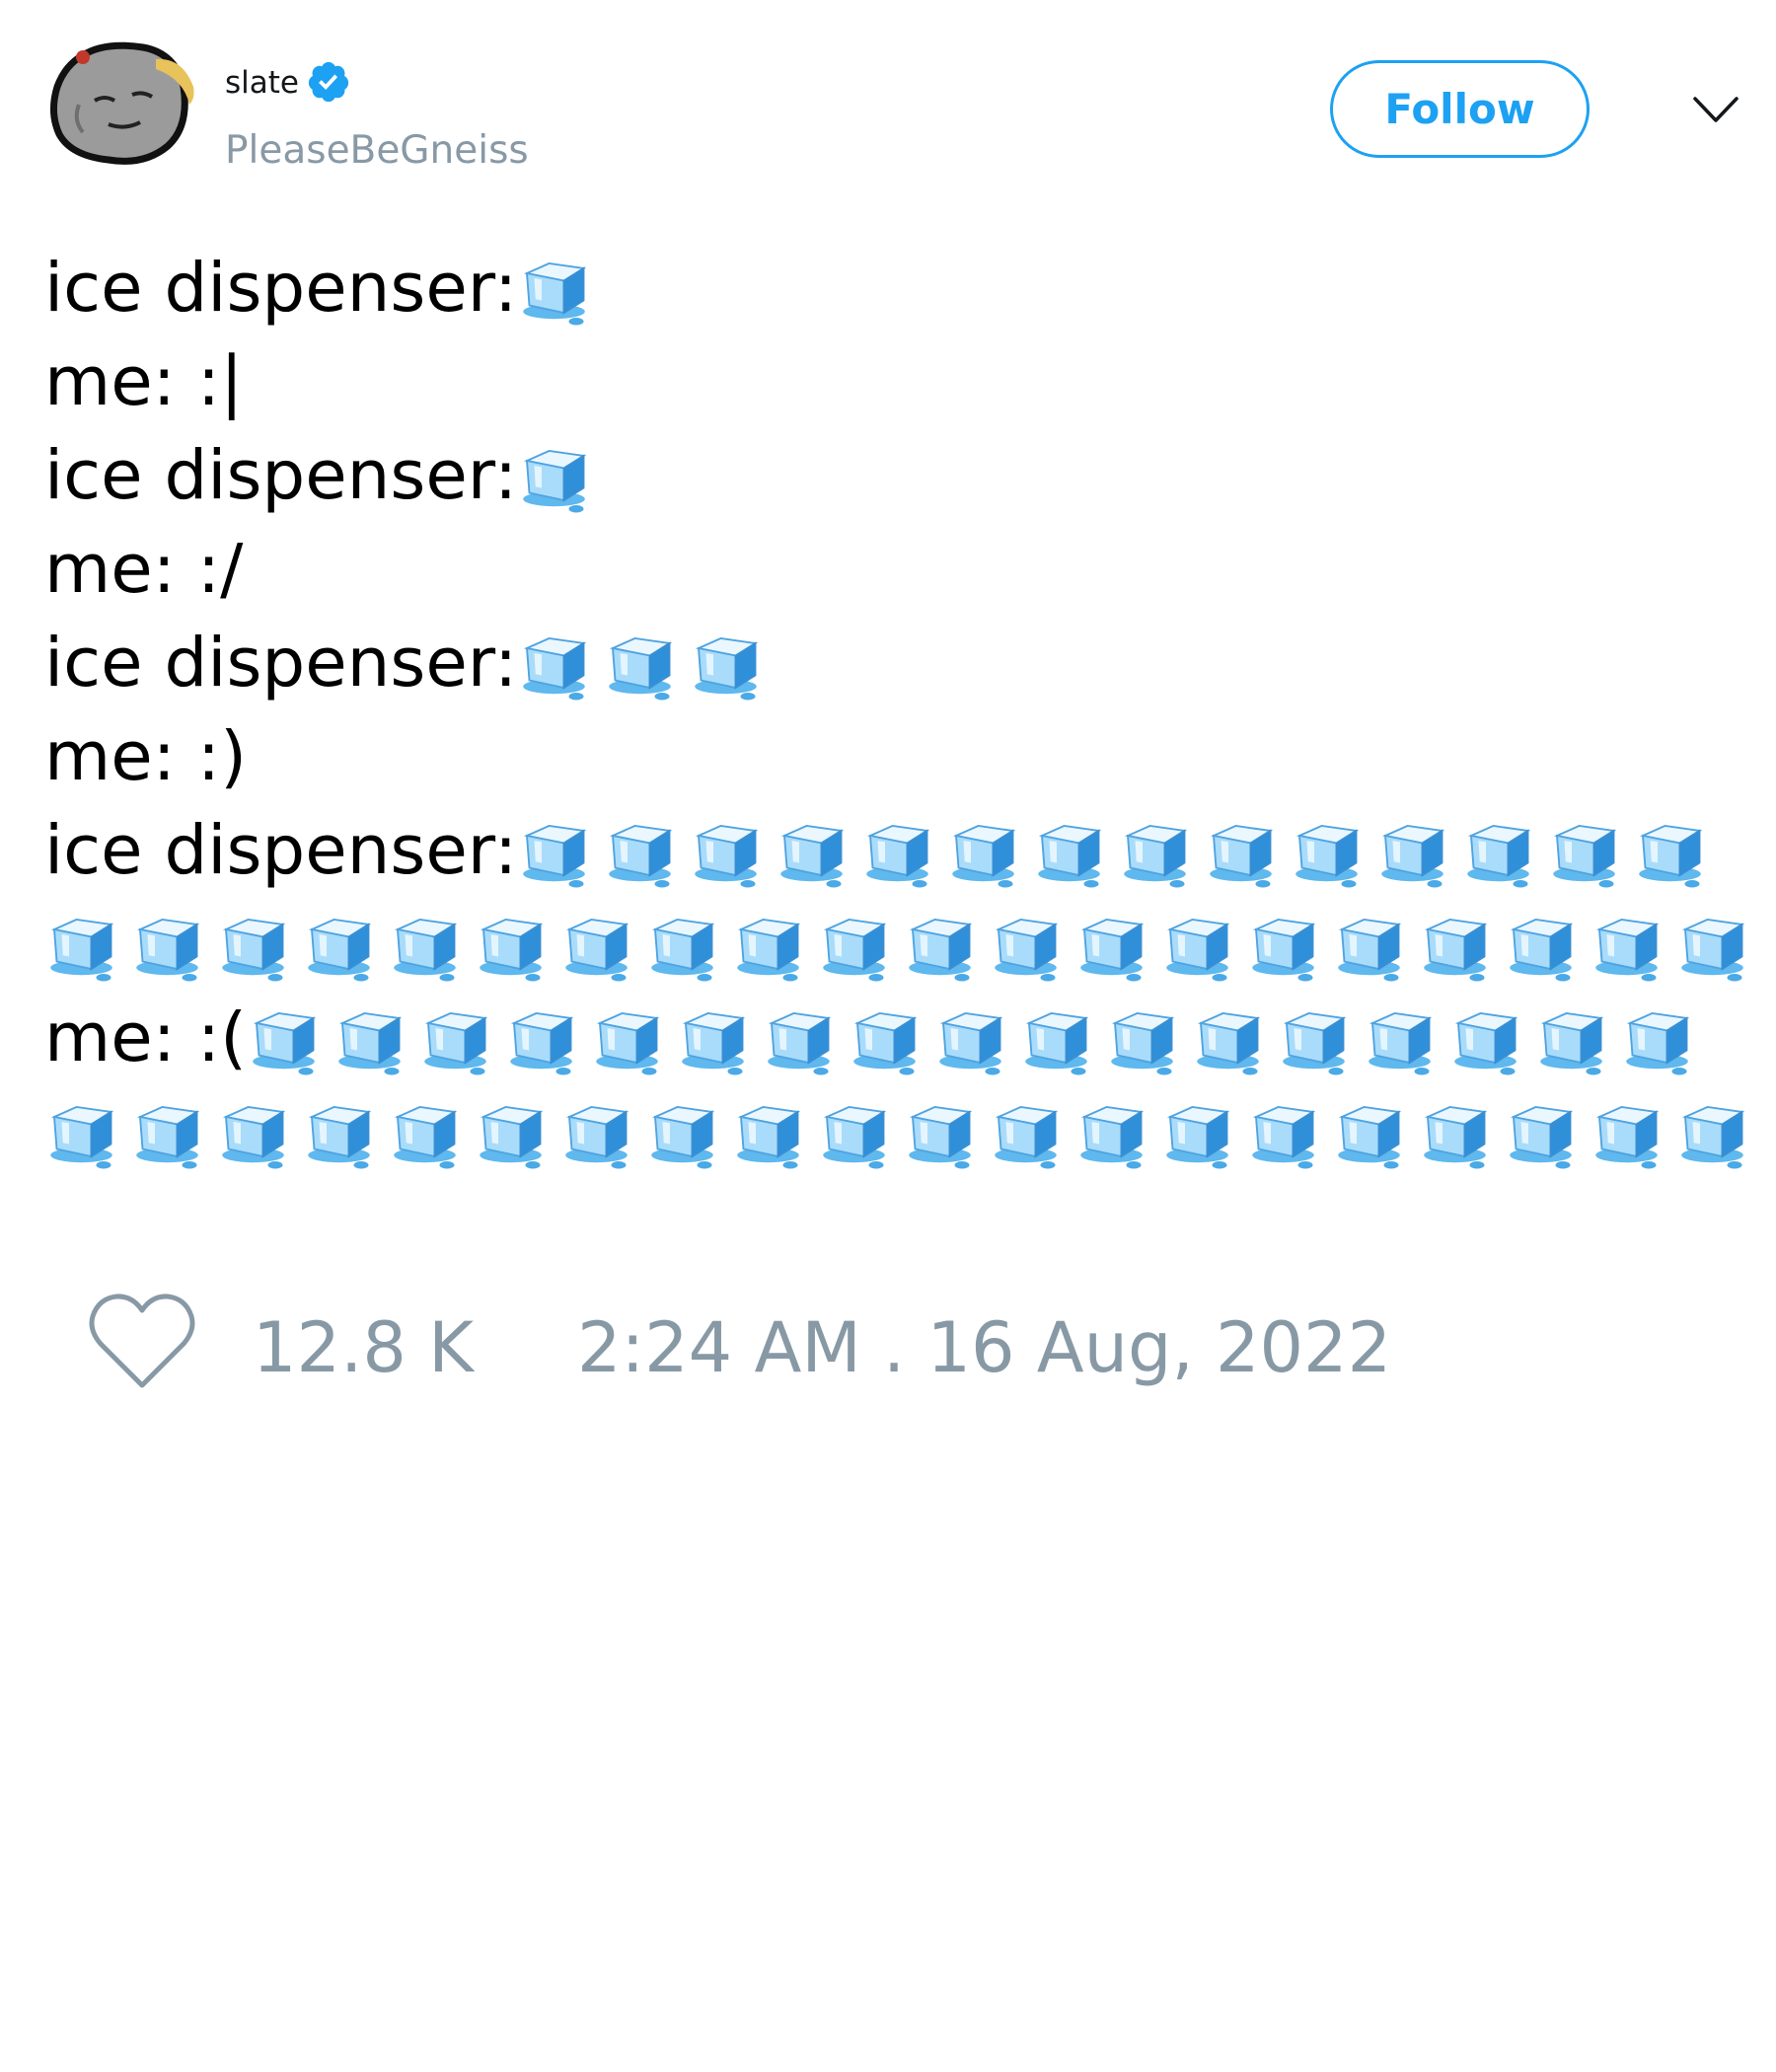 The width and height of the screenshot is (1776, 2072). What do you see at coordinates (364, 1348) in the screenshot?
I see `like-count: 12.8 K` at bounding box center [364, 1348].